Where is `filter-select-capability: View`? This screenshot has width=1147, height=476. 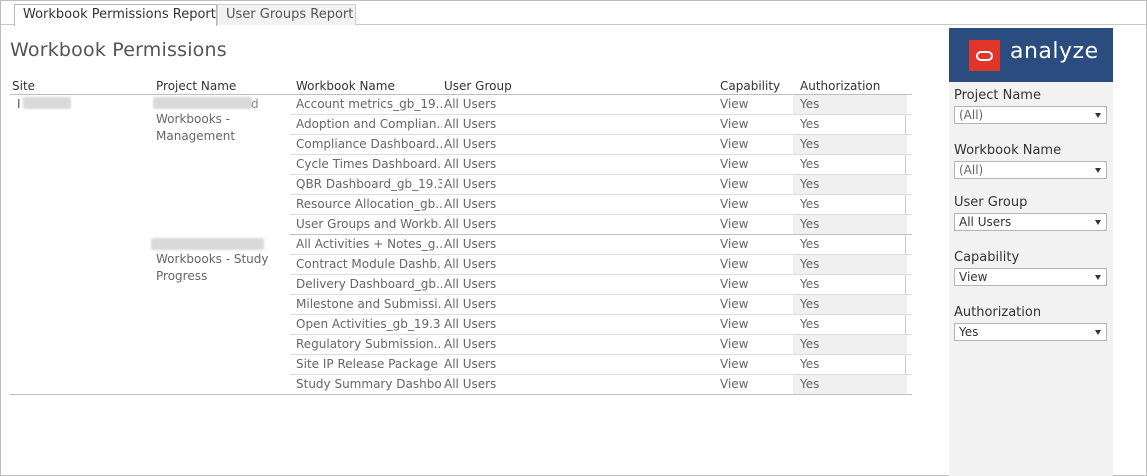 filter-select-capability: View is located at coordinates (1030, 277).